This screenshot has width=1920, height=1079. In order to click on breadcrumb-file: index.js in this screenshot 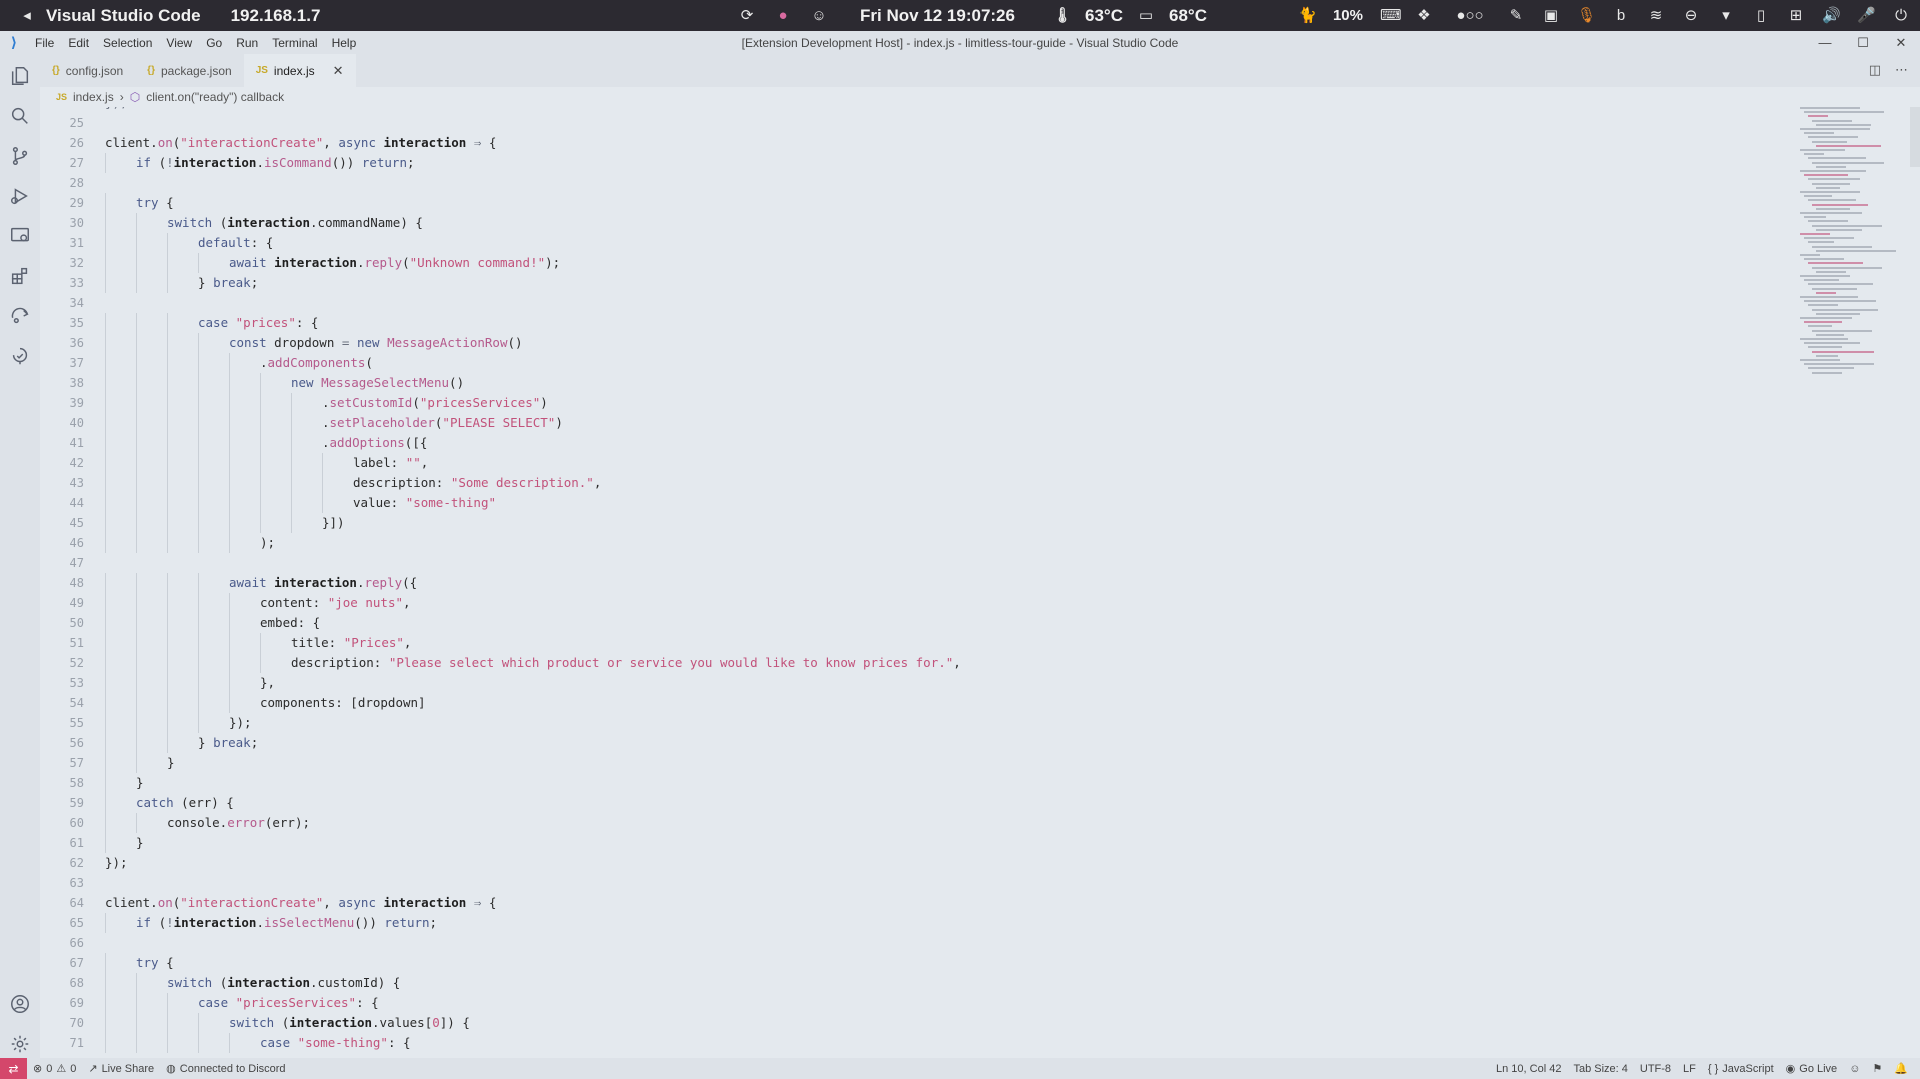, I will do `click(93, 97)`.